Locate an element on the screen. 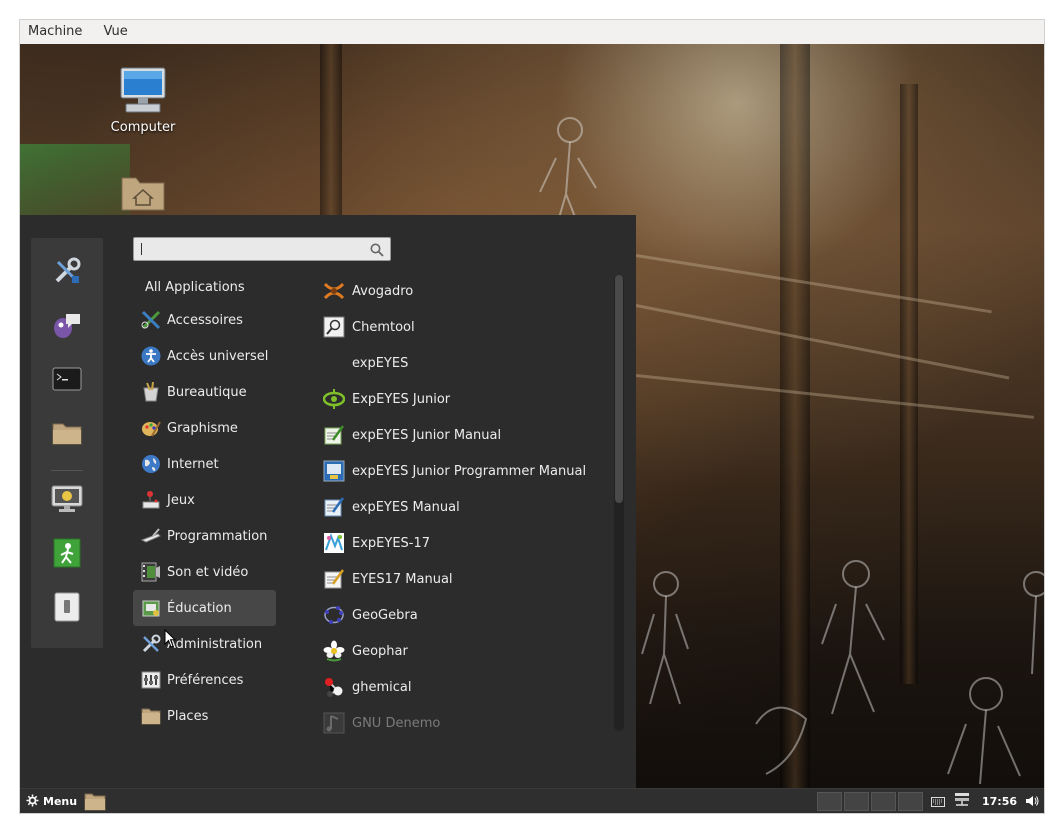 The height and width of the screenshot is (833, 1064). taskbar-menu-button: Menu is located at coordinates (51, 801).